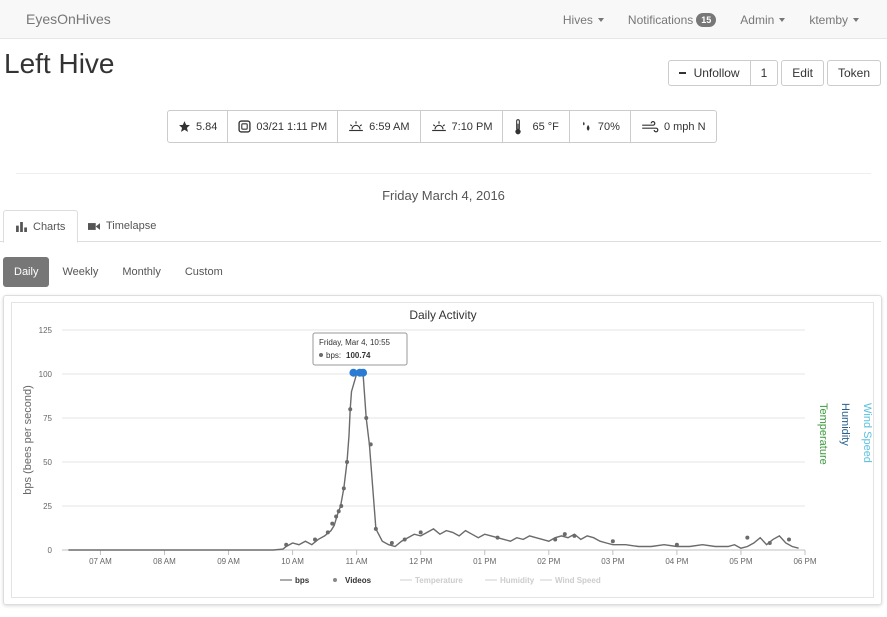  I want to click on x-tick-label: 03 PM, so click(612, 561).